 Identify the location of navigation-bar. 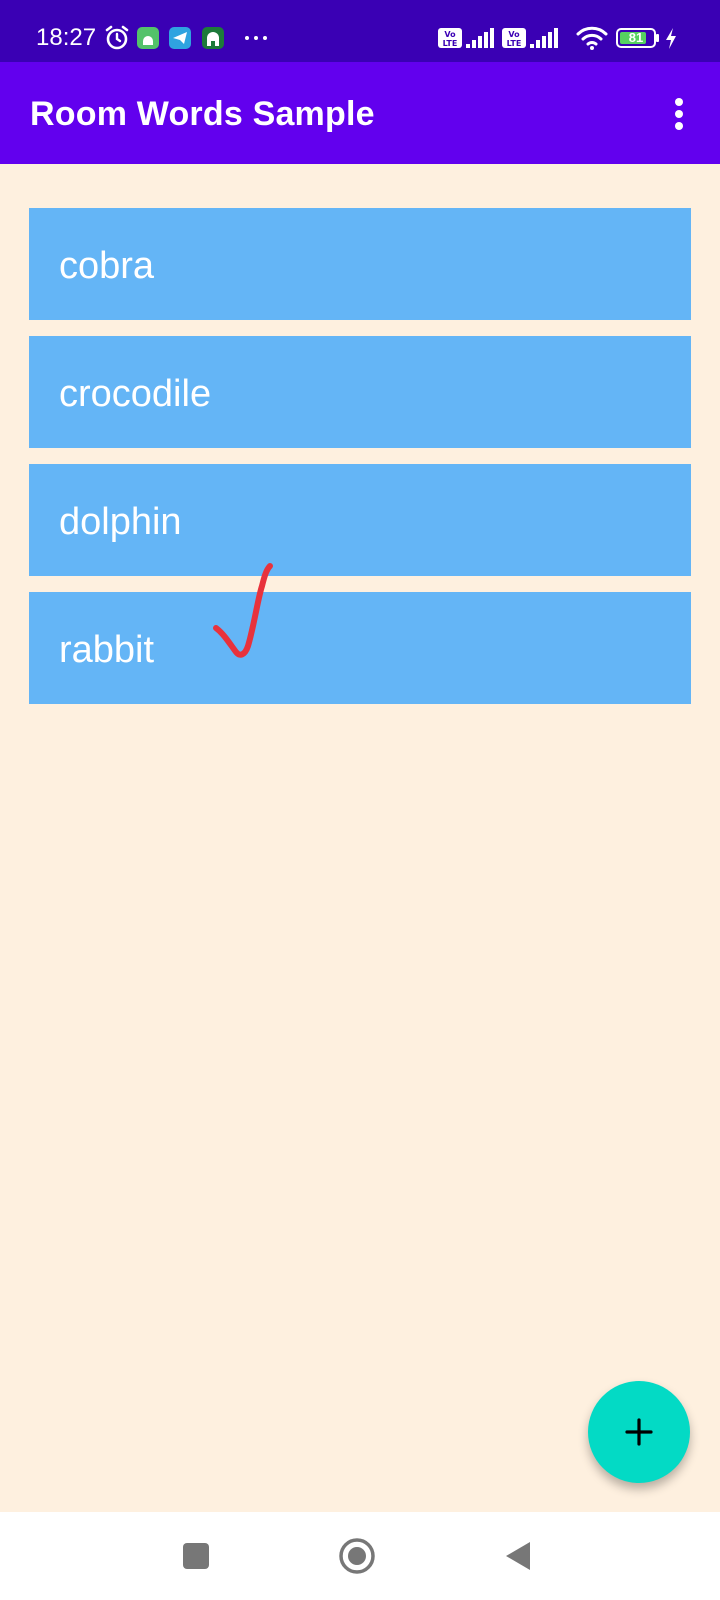
(360, 1556).